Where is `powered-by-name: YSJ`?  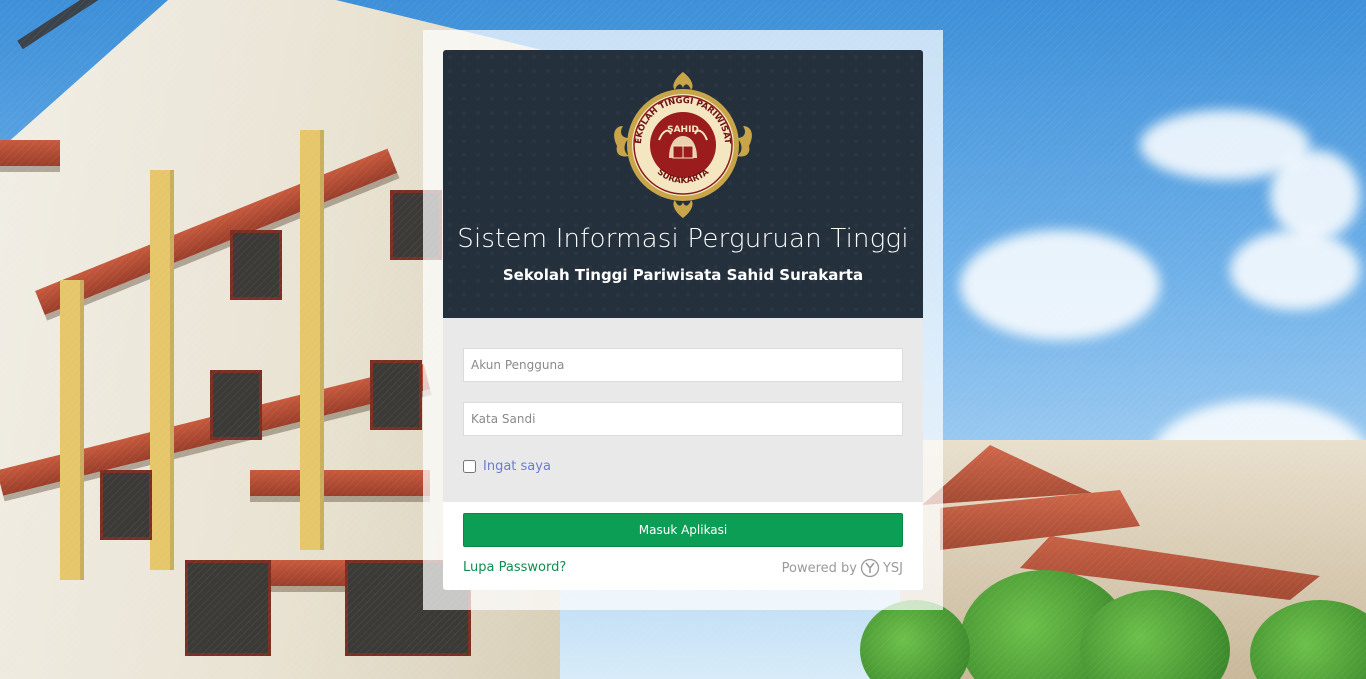 powered-by-name: YSJ is located at coordinates (892, 568).